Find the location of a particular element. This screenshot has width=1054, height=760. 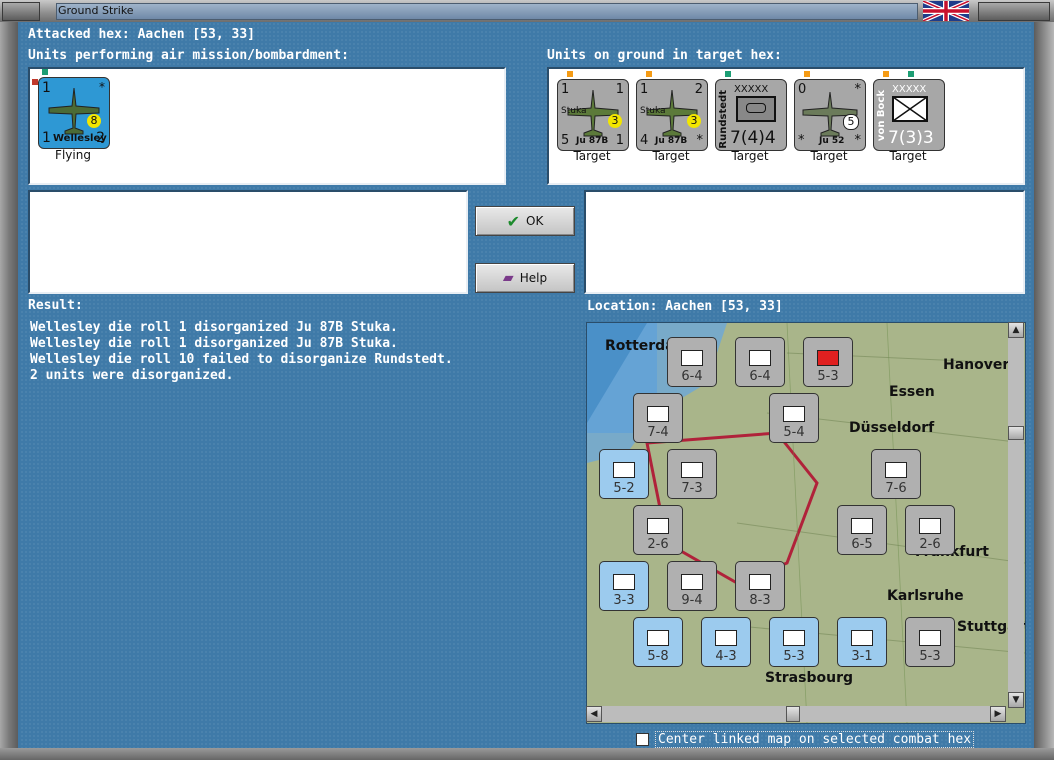

unit-badge: 8 is located at coordinates (94, 121).